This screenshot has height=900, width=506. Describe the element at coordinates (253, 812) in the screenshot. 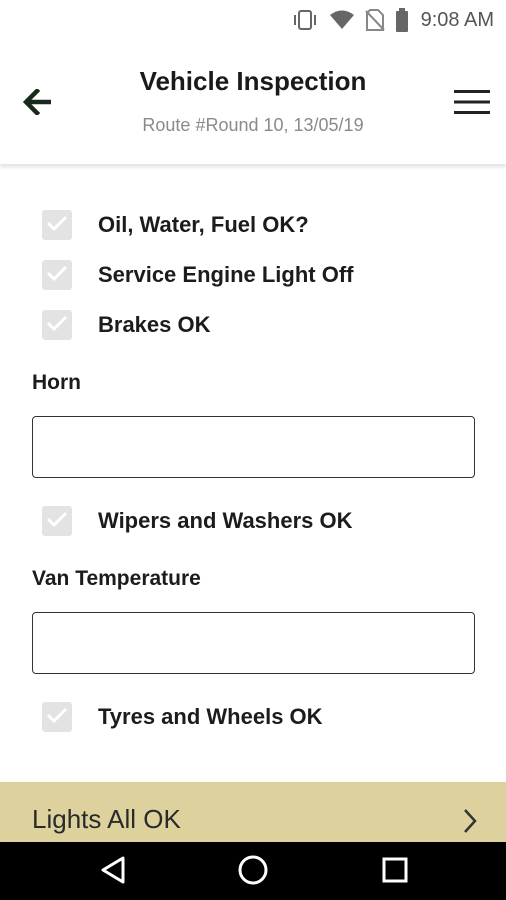

I see `lights-all-ok-button: Lights All OK` at that location.